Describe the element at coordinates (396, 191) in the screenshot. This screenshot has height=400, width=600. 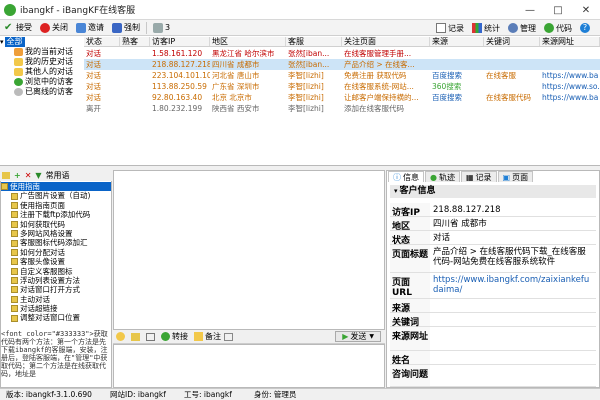
I see `collapse-icon: ▾` at that location.